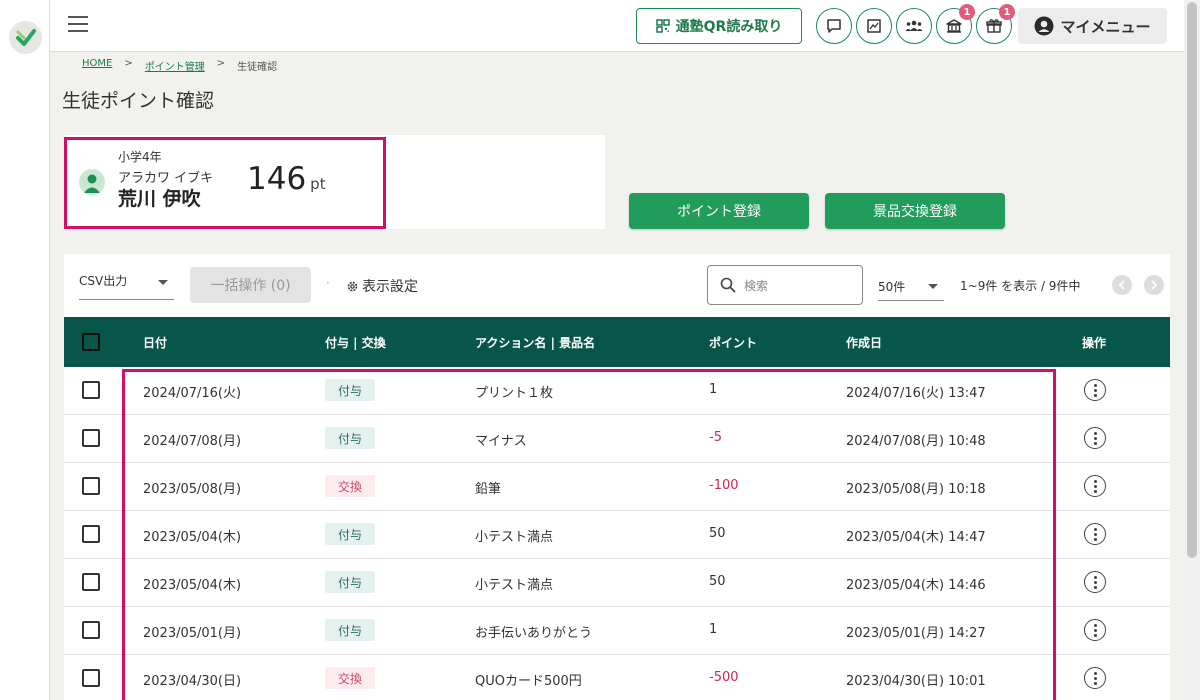 This screenshot has height=700, width=1200. What do you see at coordinates (967, 12) in the screenshot?
I see `school-notification-badge: 1` at bounding box center [967, 12].